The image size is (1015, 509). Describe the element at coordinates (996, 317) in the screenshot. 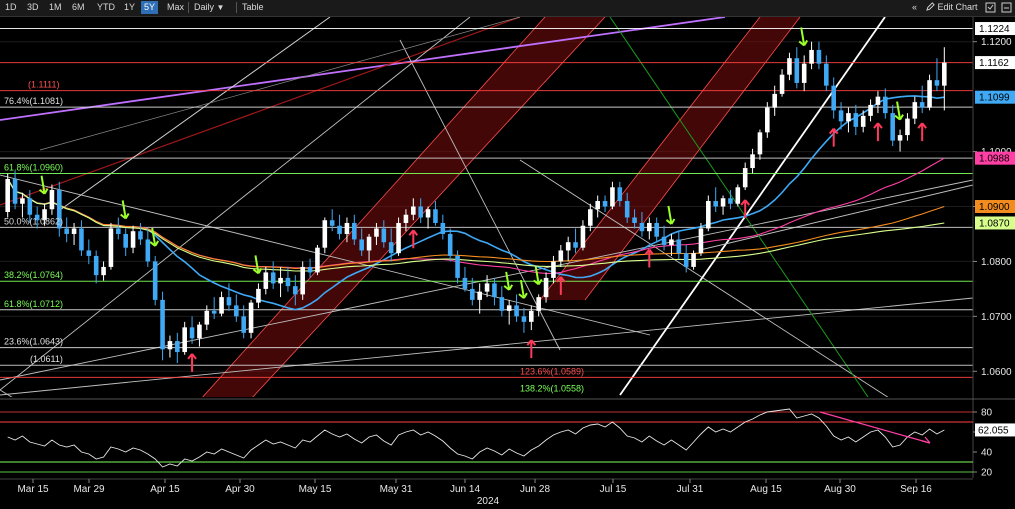

I see `price-tick-label: 1.0700` at that location.